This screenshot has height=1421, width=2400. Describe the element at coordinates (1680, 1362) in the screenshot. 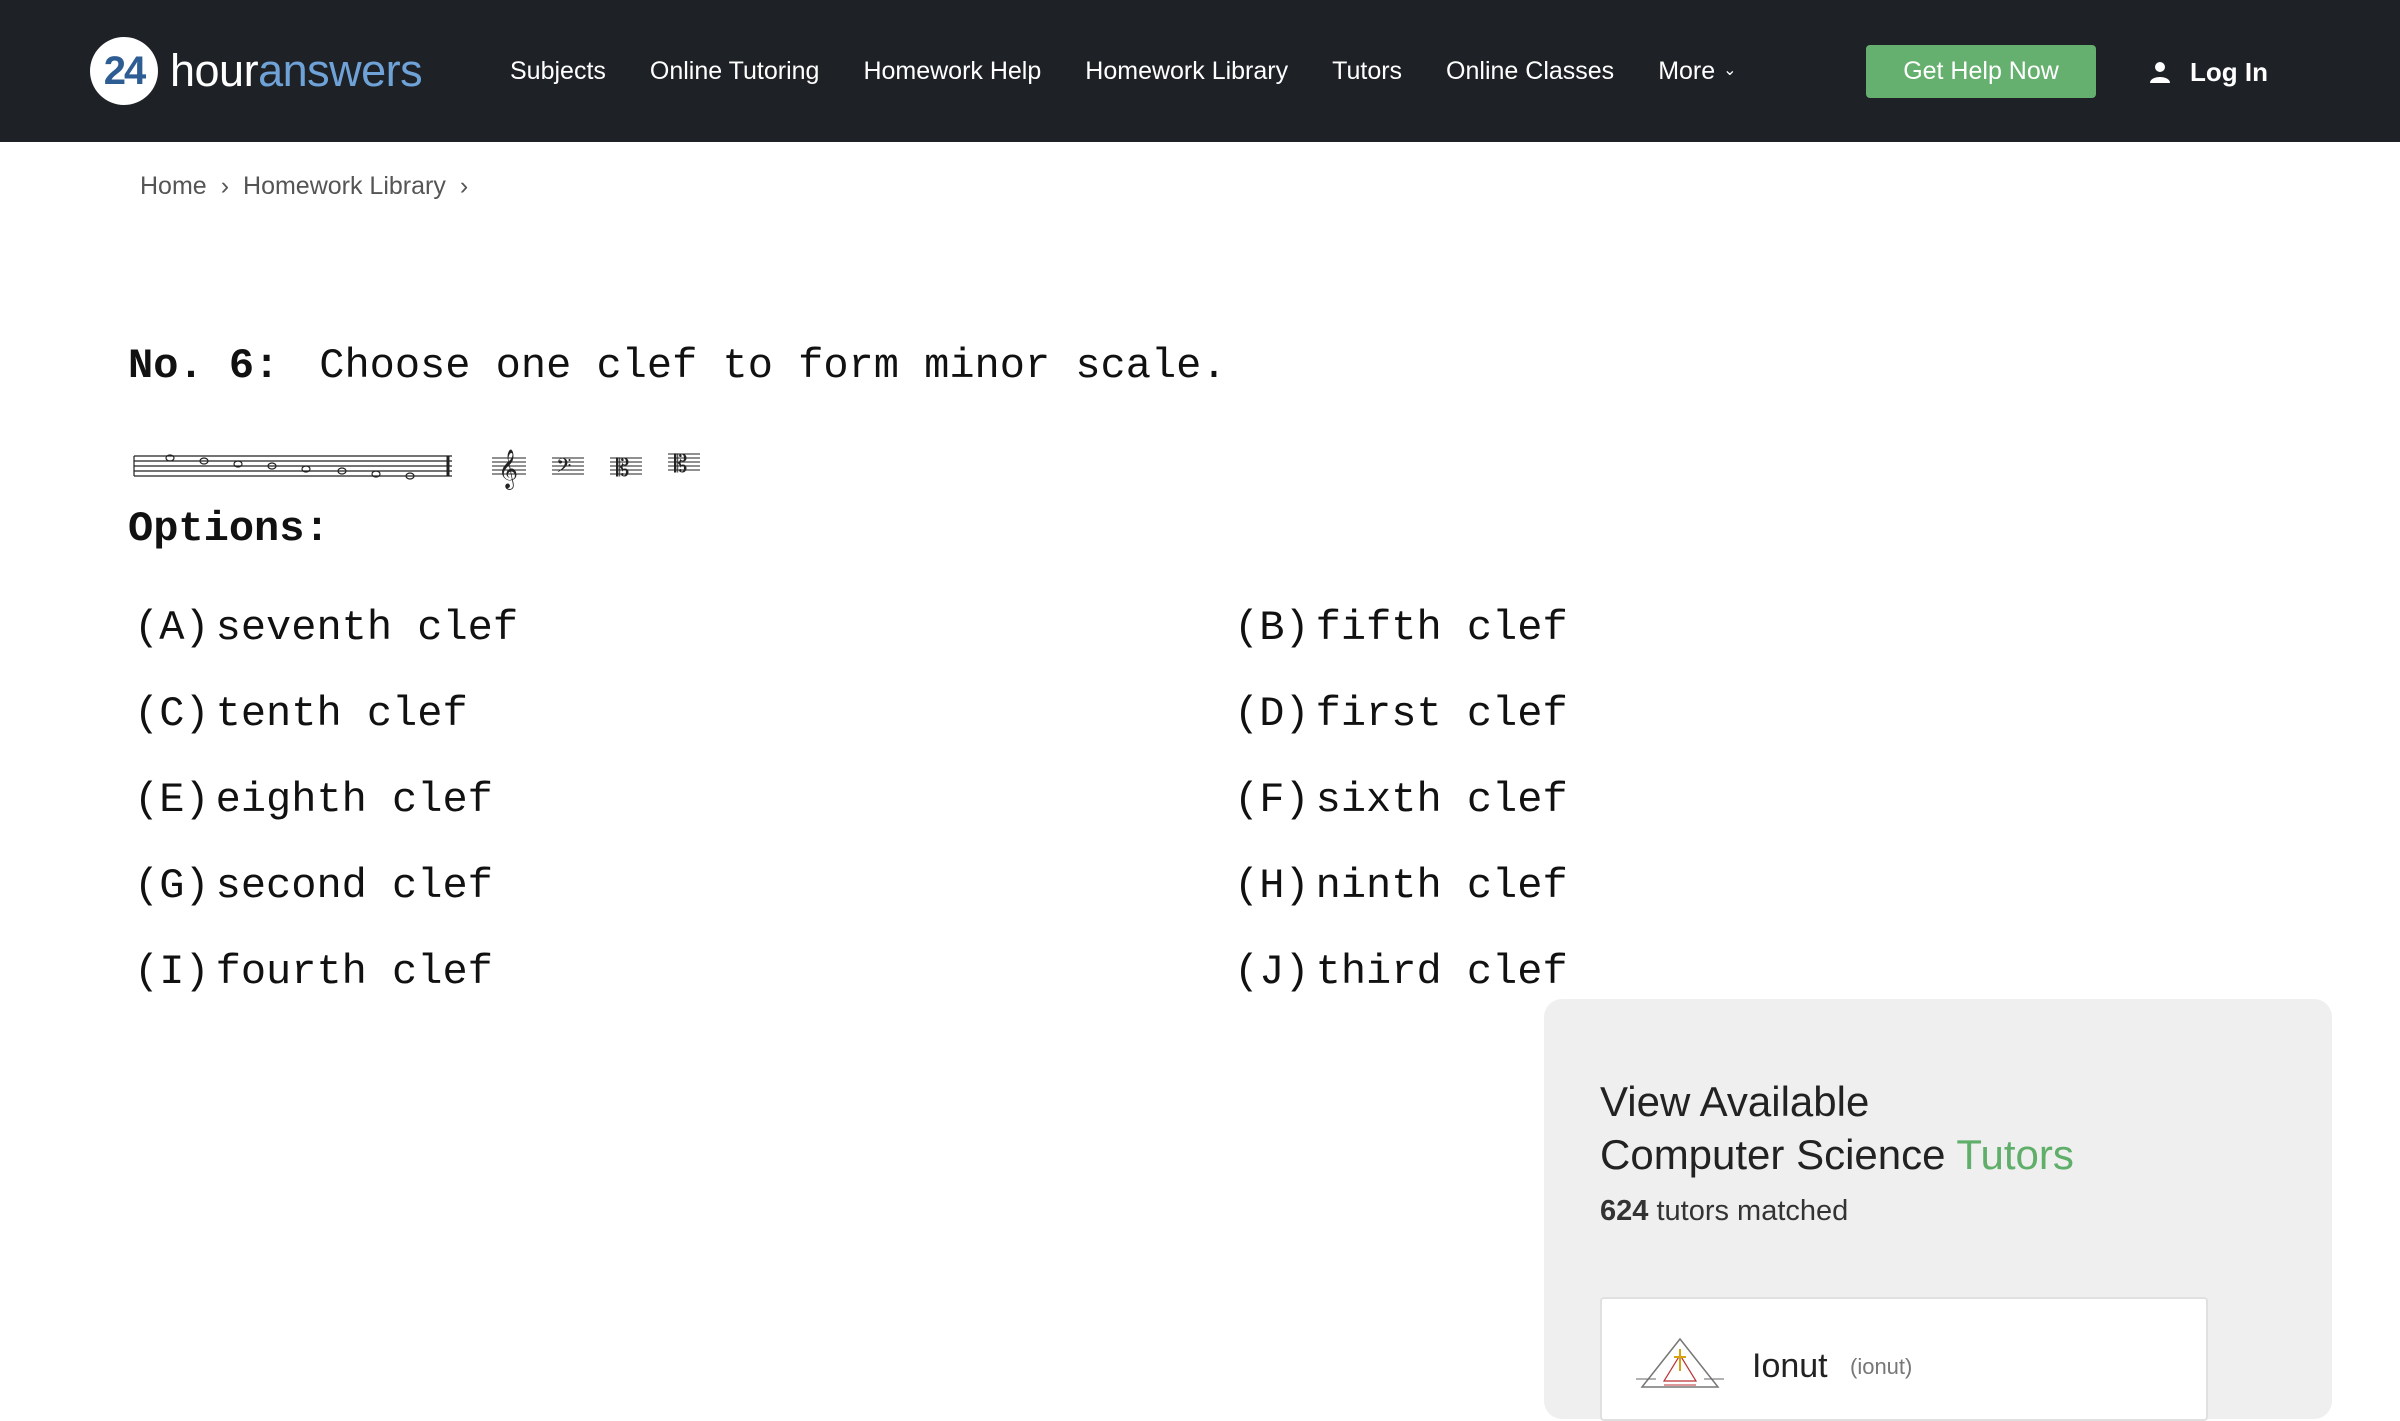

I see `tutor-avatar` at that location.